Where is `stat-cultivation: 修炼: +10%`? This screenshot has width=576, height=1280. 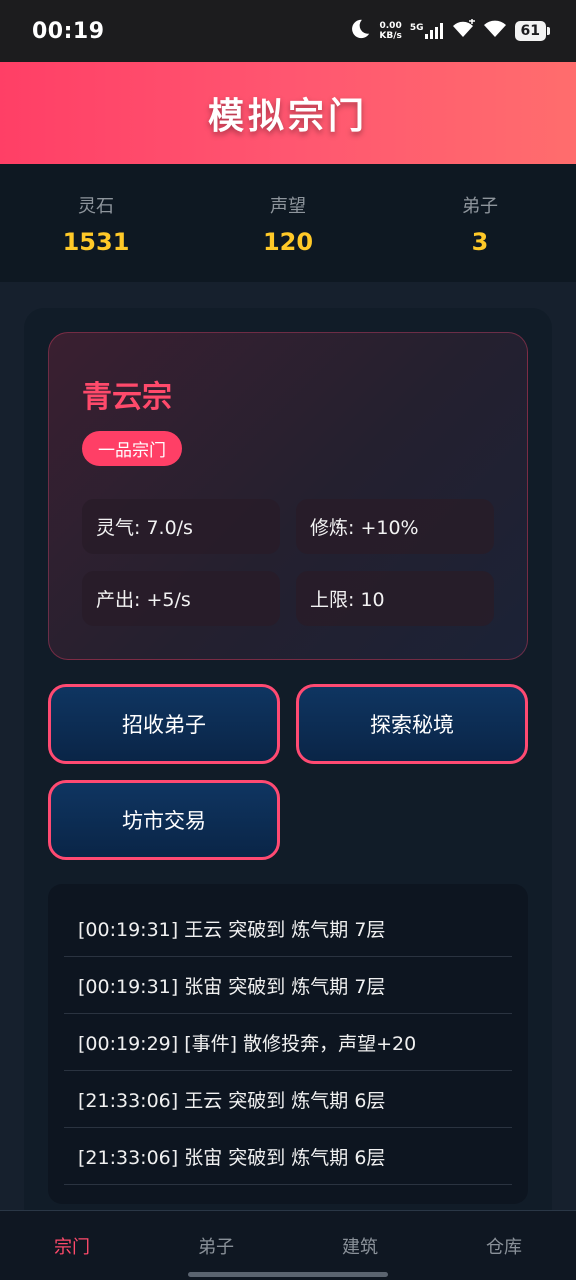
stat-cultivation: 修炼: +10% is located at coordinates (395, 526).